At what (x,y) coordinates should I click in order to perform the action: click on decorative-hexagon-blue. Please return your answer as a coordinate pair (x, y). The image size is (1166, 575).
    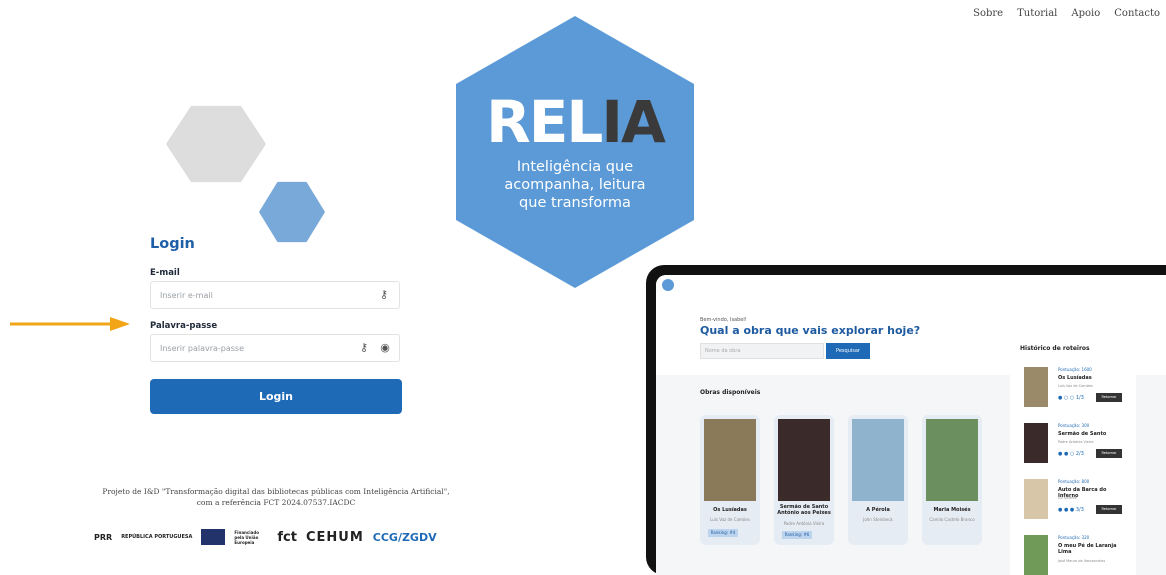
    Looking at the image, I should click on (292, 212).